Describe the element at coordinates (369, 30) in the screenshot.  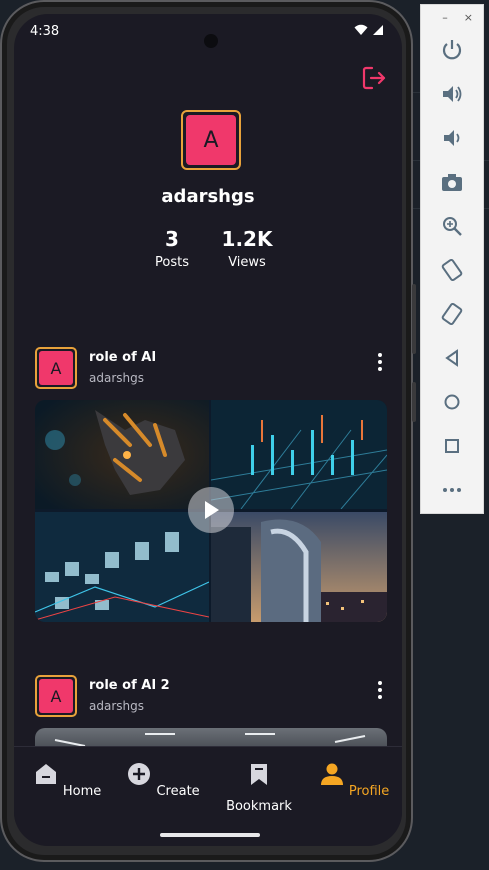
I see `status-icons` at that location.